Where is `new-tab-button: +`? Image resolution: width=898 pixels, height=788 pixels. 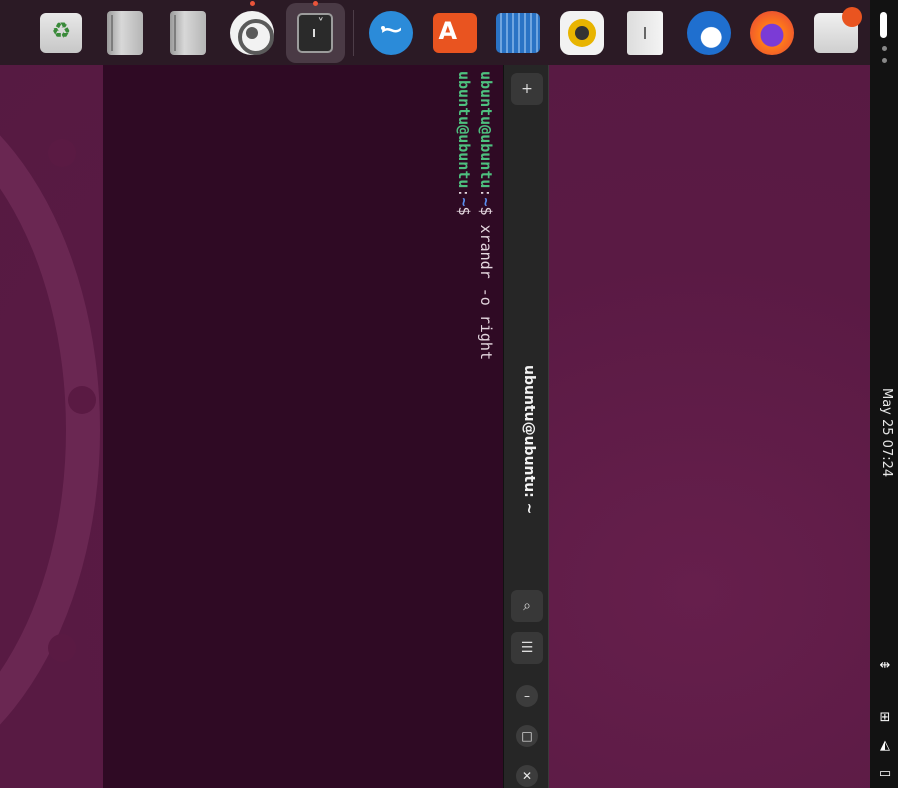 new-tab-button: + is located at coordinates (527, 89).